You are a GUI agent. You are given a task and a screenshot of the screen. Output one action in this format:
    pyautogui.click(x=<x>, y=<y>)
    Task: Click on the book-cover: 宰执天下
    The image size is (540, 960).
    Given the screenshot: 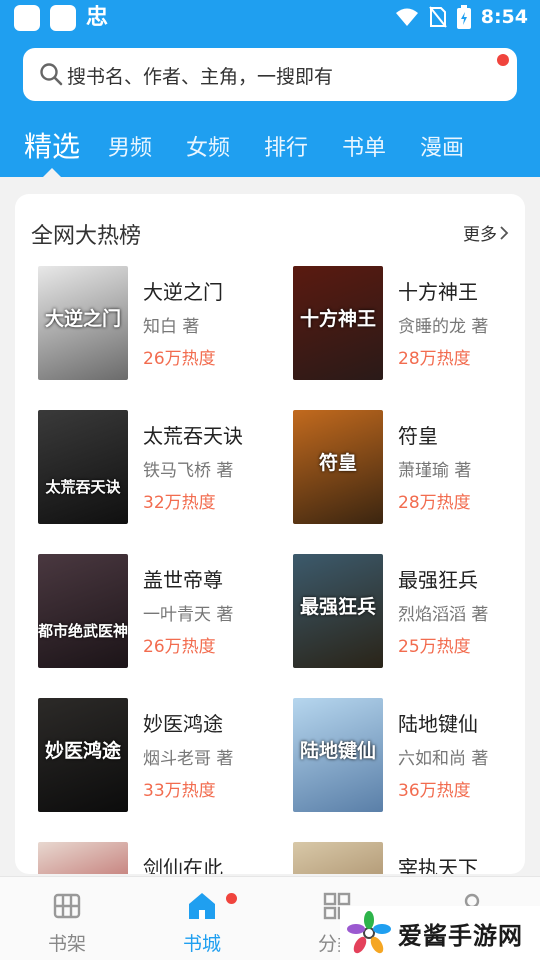 What is the action you would take?
    pyautogui.click(x=338, y=858)
    